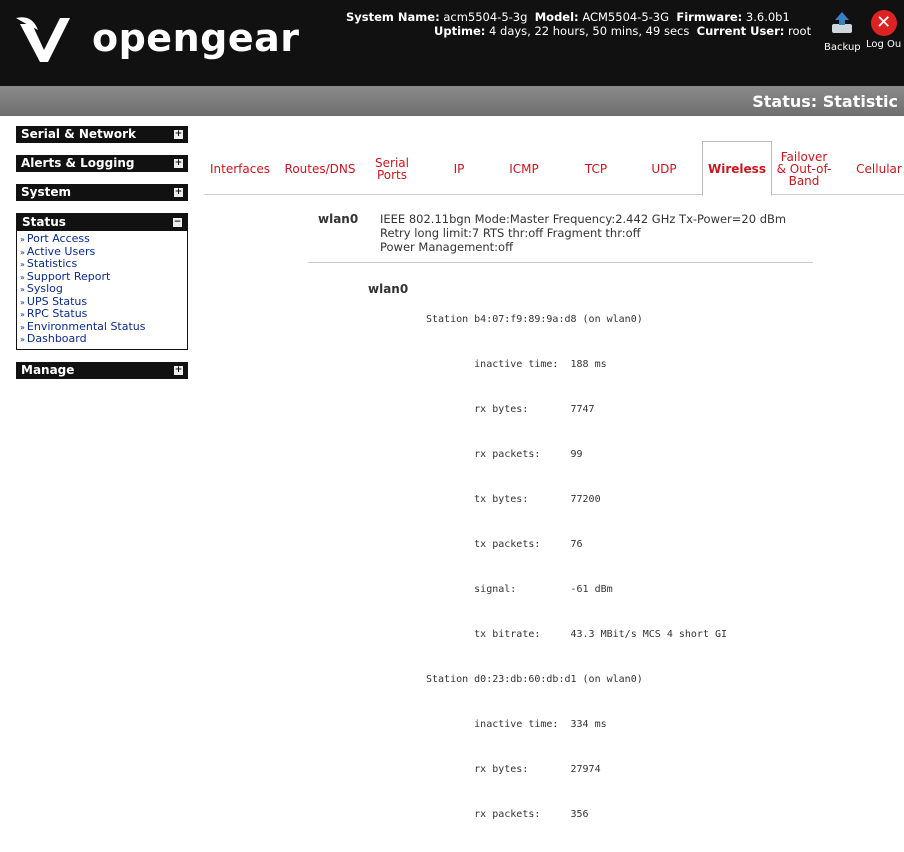  I want to click on current-user-label: Current User:, so click(740, 31).